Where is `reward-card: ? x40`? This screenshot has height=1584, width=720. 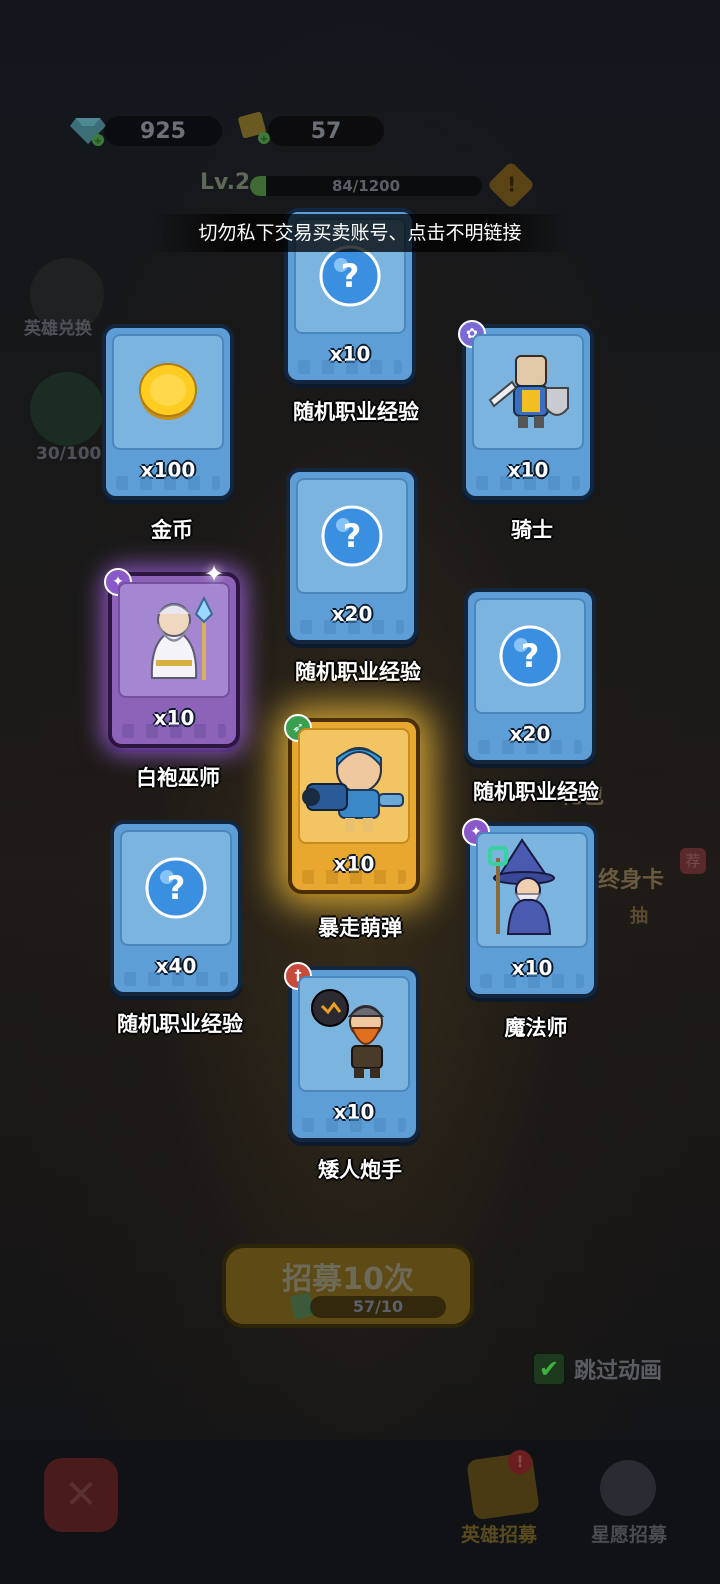 reward-card: ? x40 is located at coordinates (176, 908).